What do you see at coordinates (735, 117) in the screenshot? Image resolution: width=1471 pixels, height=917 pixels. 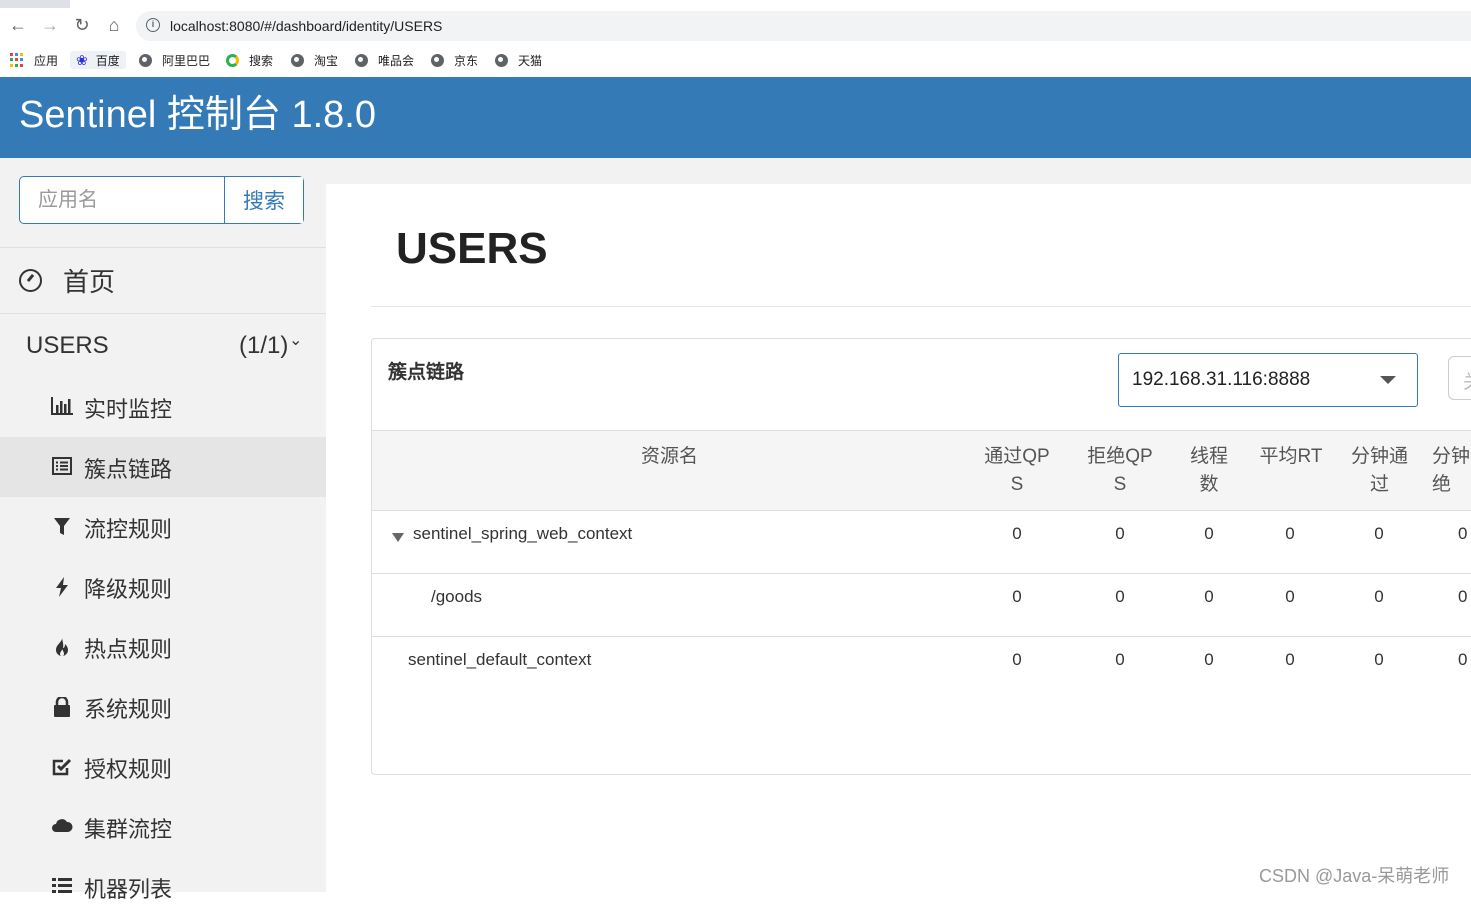 I see `app-header: Sentinel 控制台 1.8.0` at bounding box center [735, 117].